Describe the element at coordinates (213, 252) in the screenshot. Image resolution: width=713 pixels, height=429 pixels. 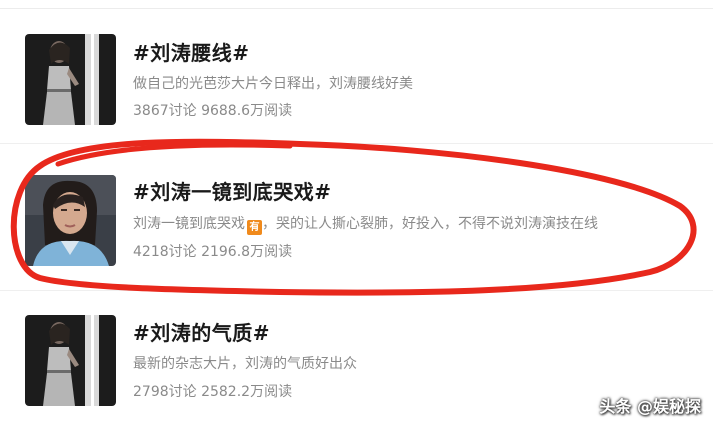
I see `topic-stats: 4218讨论 2196.8万阅读` at that location.